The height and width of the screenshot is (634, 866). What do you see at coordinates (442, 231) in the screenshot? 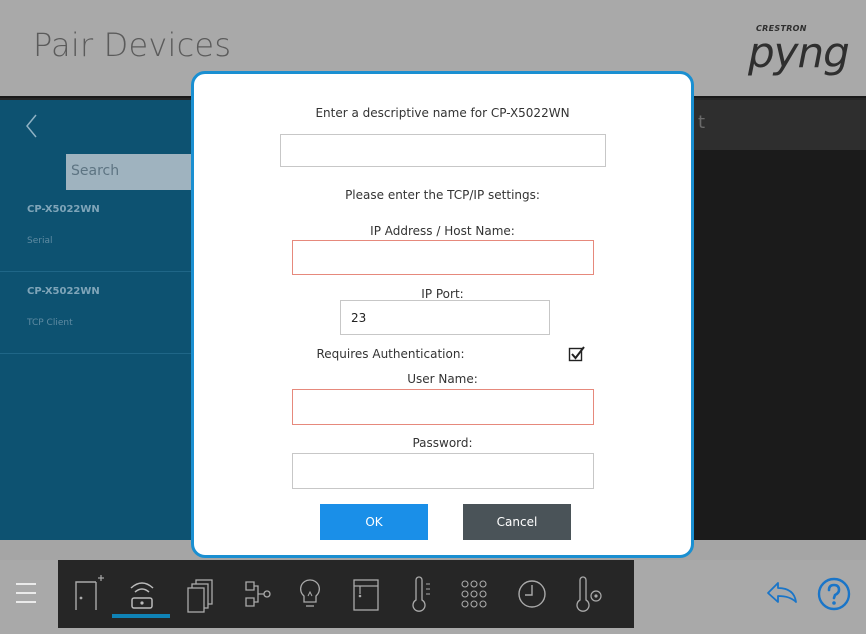
I see `ip-address-label: IP Address / Host Name:` at bounding box center [442, 231].